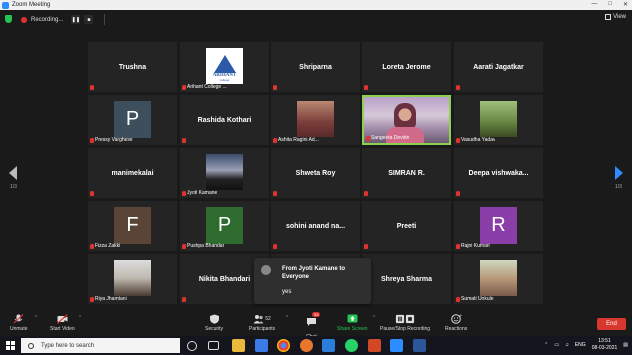 Image resolution: width=632 pixels, height=355 pixels. Describe the element at coordinates (374, 345) in the screenshot. I see `powerpoint-icon` at that location.